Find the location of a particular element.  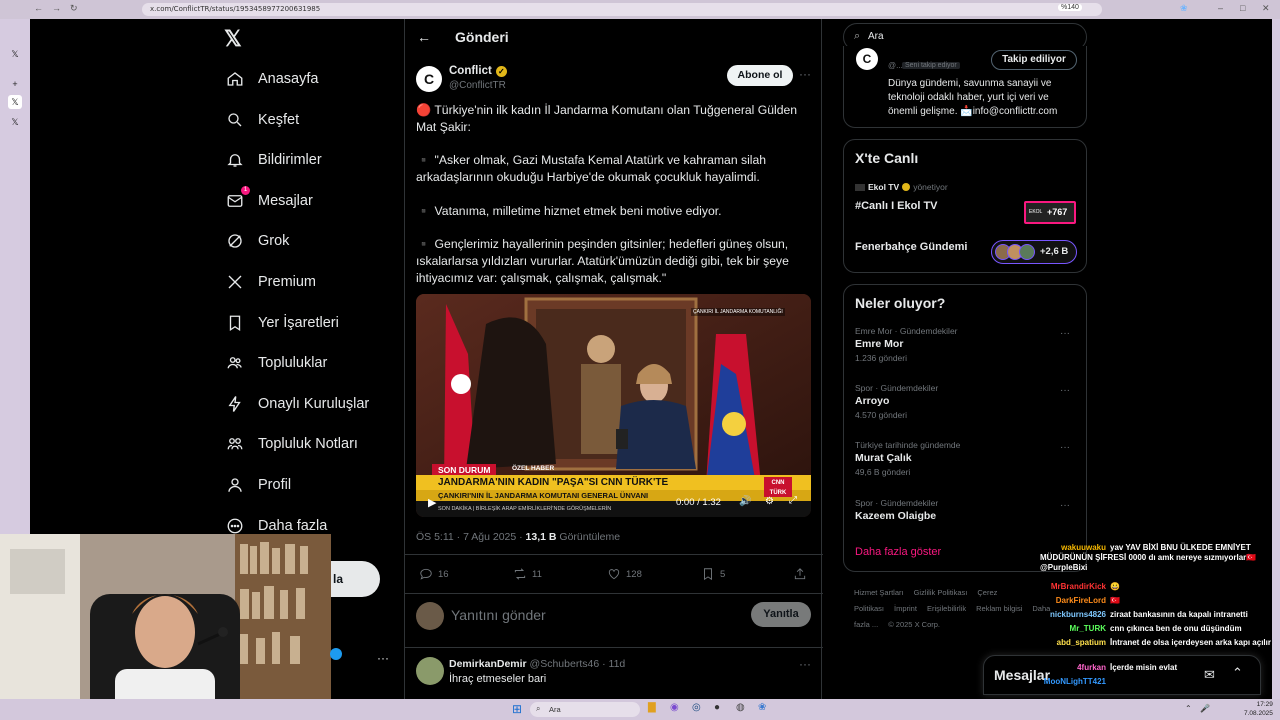

tweet-timestamp: ÖS 5:11 · 7 Ağu 2025 · is located at coordinates (471, 537).